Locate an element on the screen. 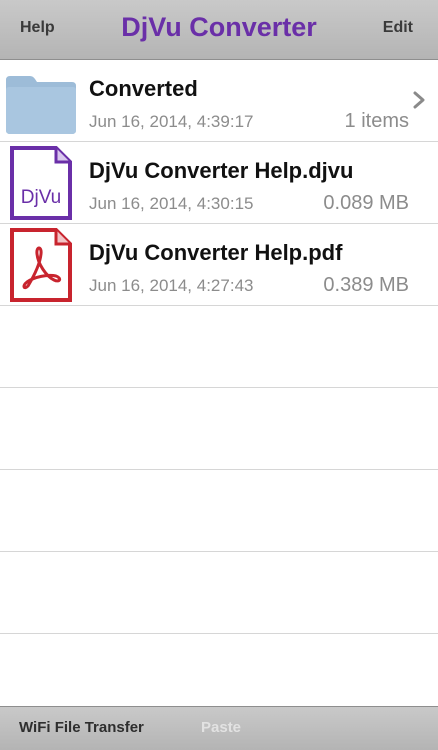 Image resolution: width=438 pixels, height=750 pixels. file-date: Jun 16, 2014, 4:27:43 is located at coordinates (171, 285).